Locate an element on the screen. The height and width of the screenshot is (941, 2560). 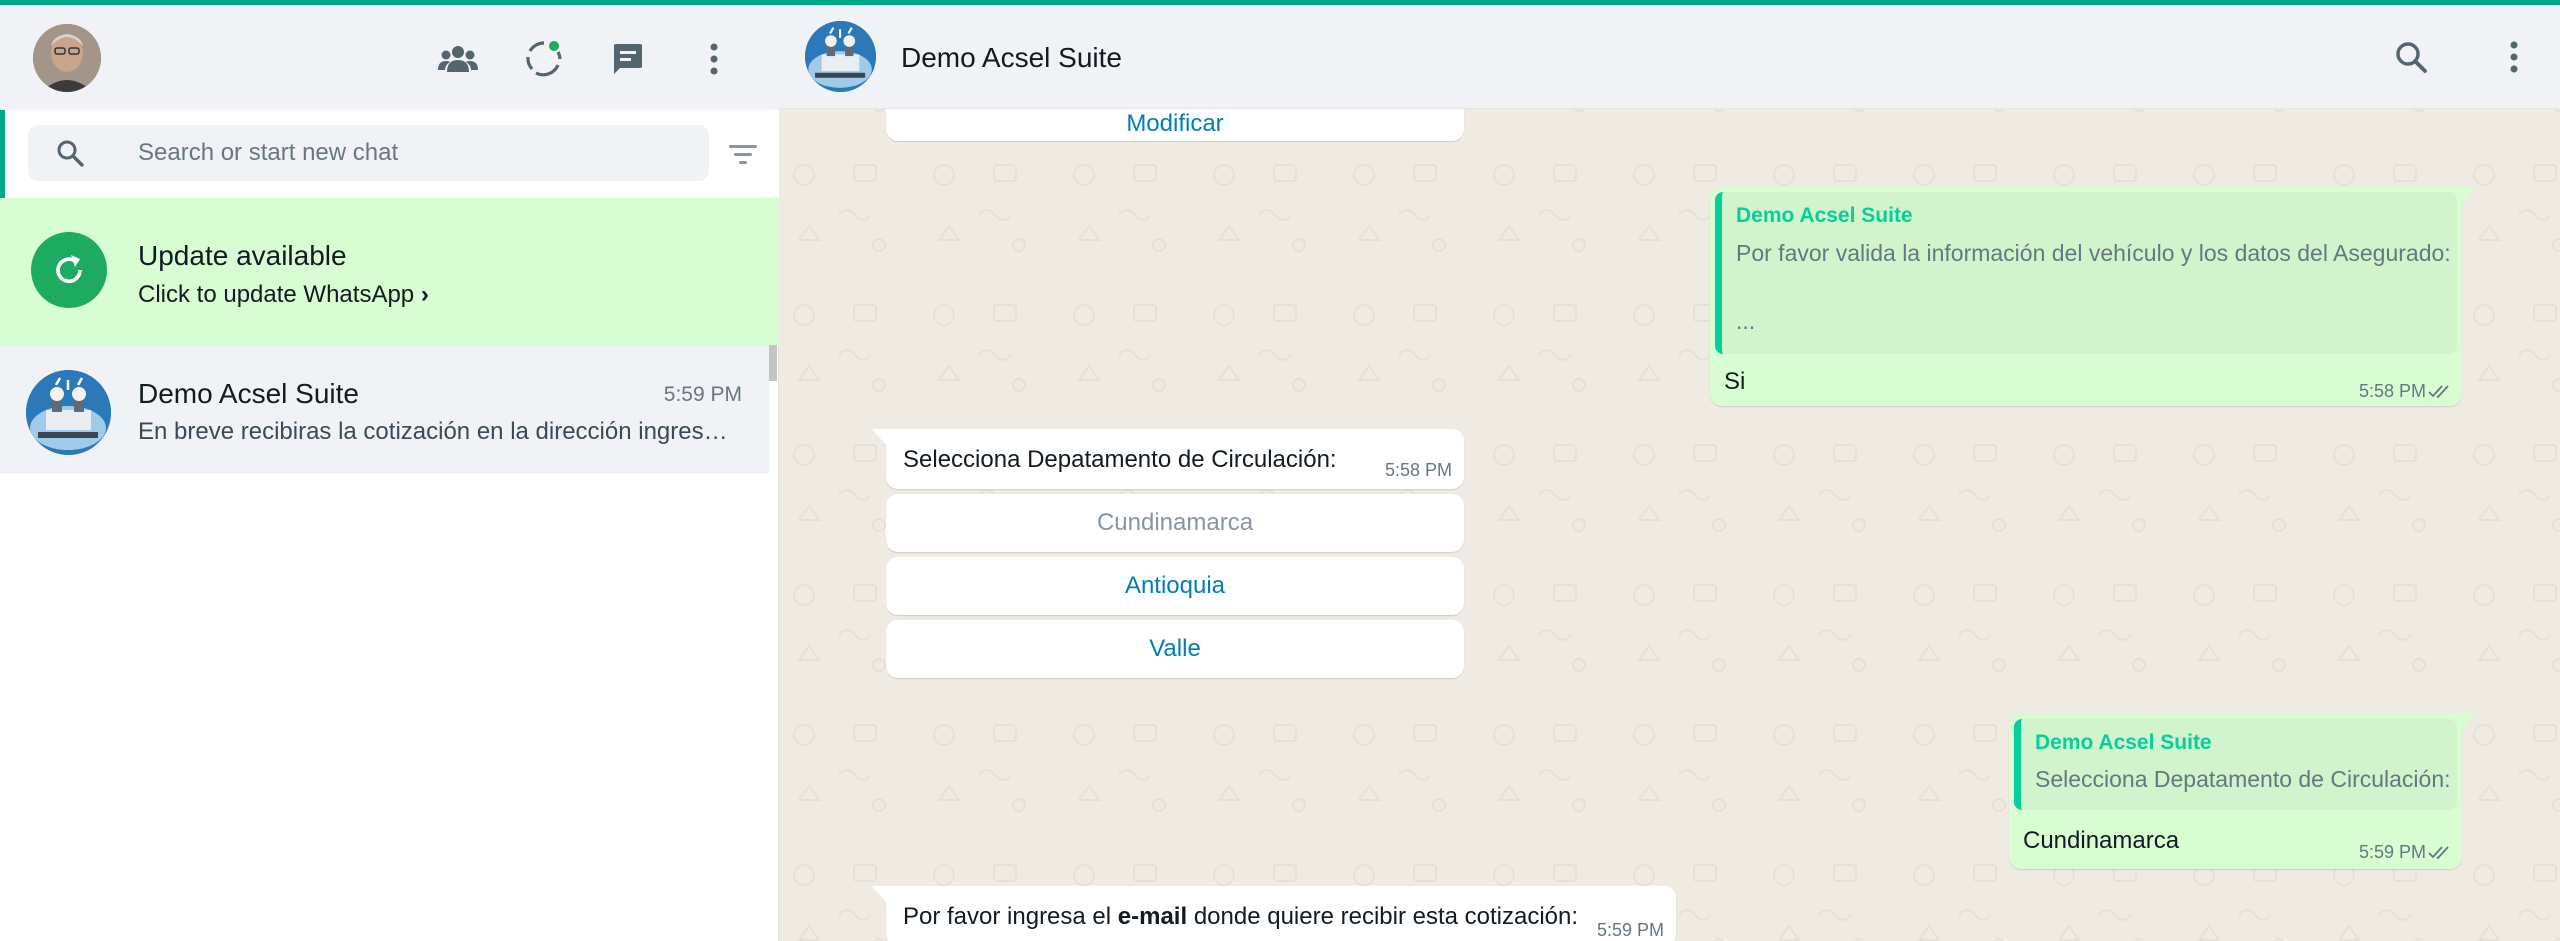
chat-list-scrollbar is located at coordinates (773, 363).